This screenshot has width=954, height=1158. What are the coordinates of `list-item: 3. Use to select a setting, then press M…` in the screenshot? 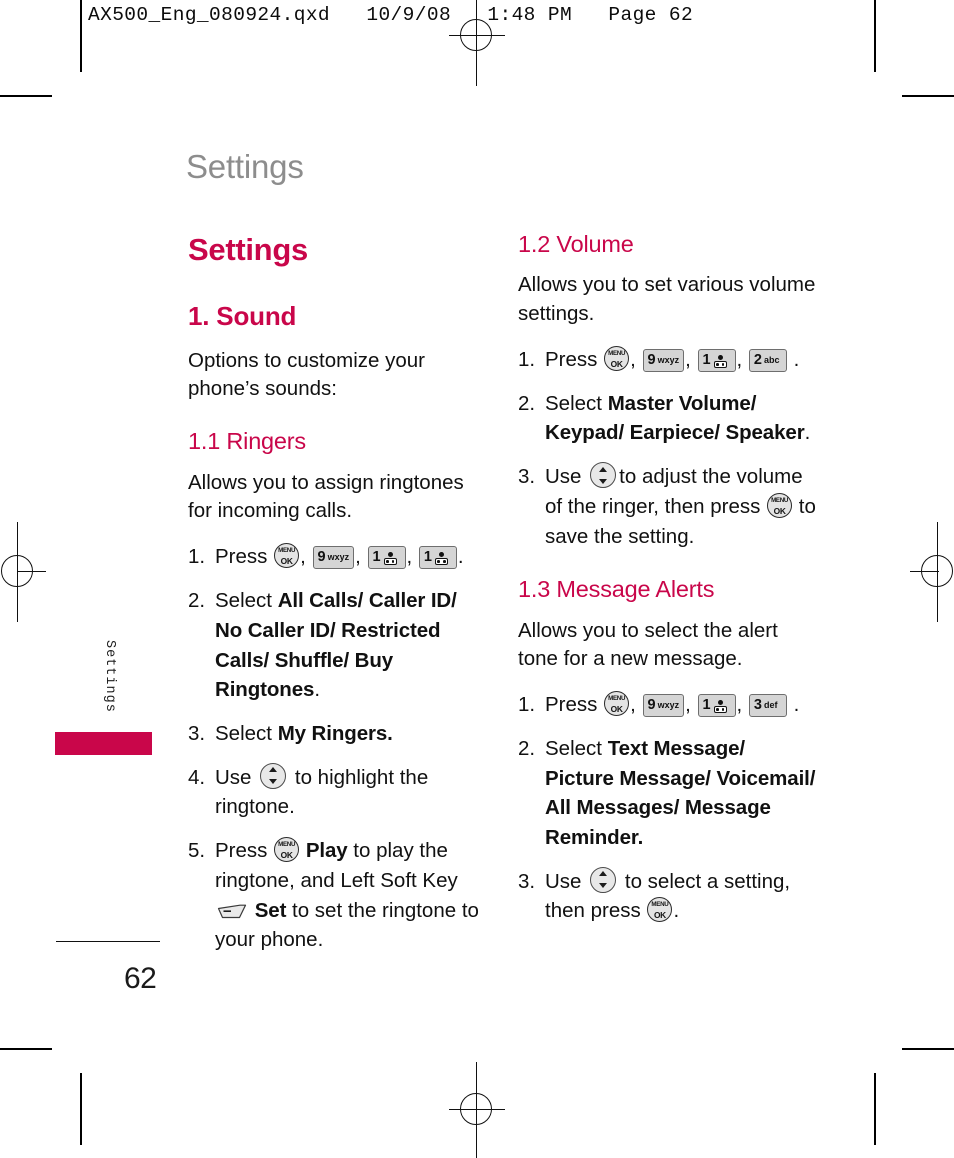 It's located at (668, 896).